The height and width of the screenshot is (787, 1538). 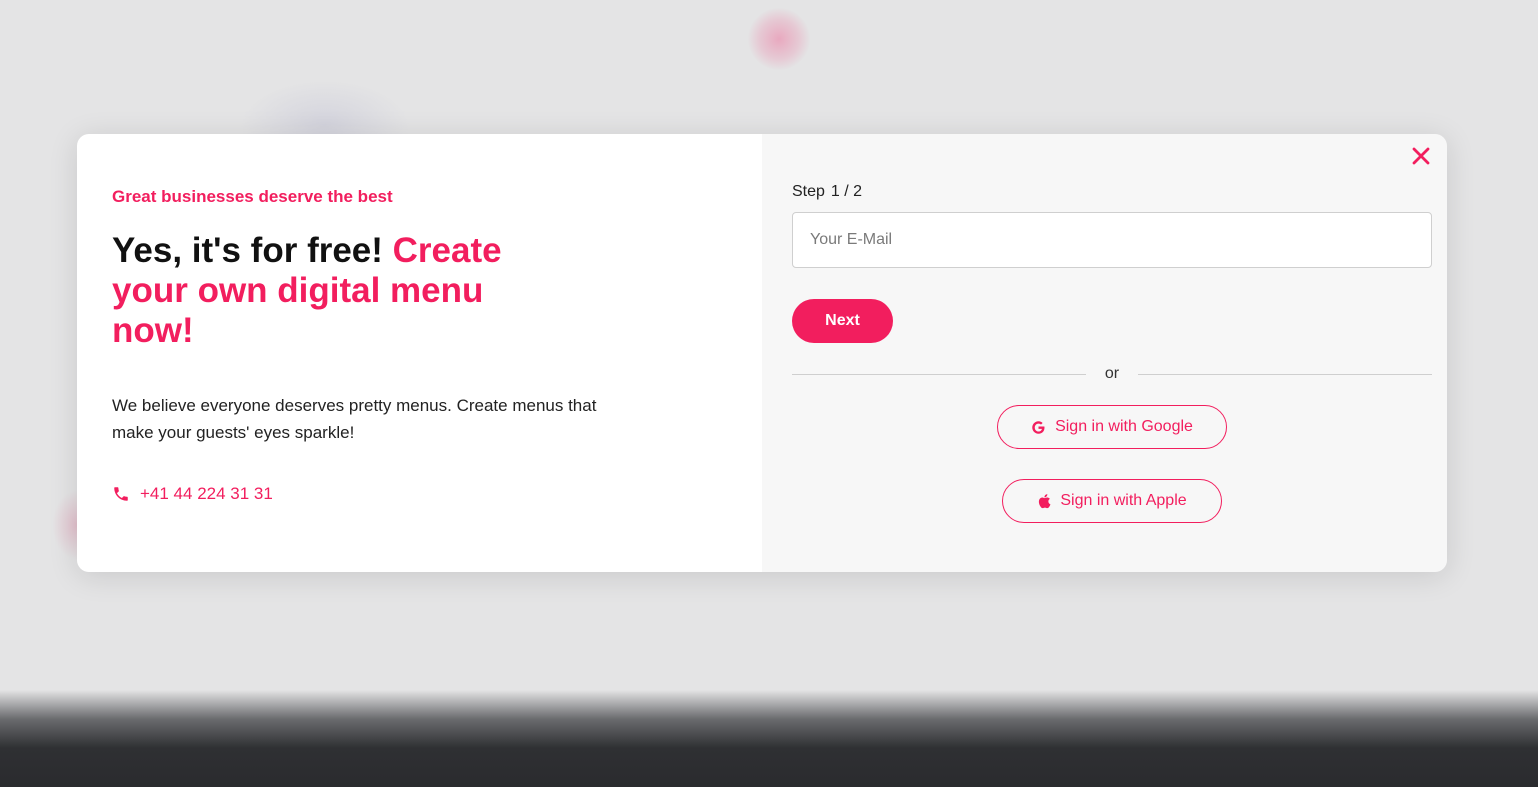 I want to click on apple-signin-button: Sign in with Apple, so click(x=1112, y=501).